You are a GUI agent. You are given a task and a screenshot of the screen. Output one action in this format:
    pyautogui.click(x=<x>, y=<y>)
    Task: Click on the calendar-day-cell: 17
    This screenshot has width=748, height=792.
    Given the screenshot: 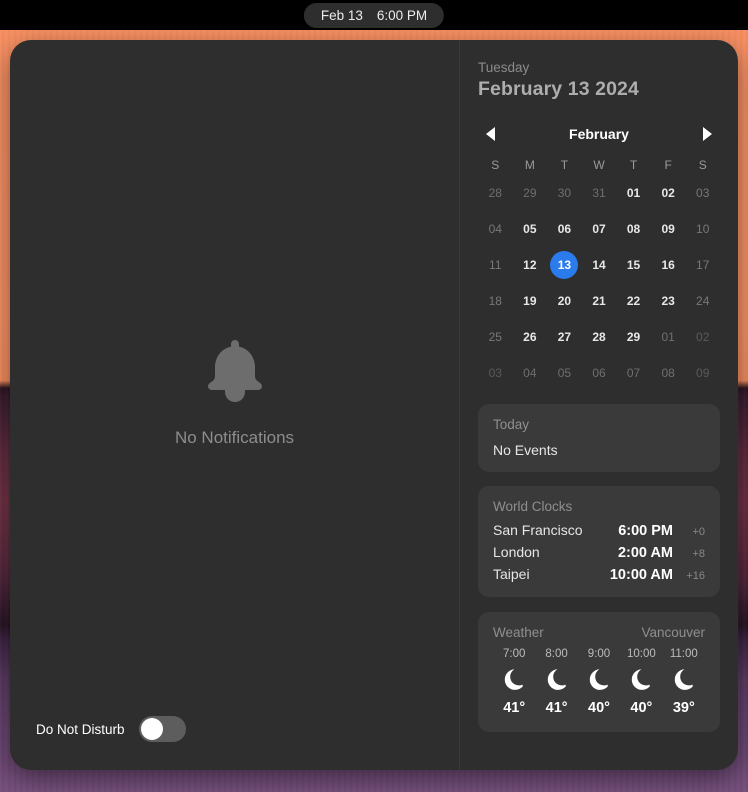 What is the action you would take?
    pyautogui.click(x=702, y=265)
    